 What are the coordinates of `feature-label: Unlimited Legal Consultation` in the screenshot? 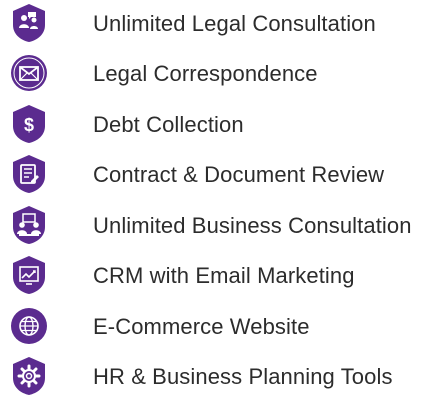 It's located at (234, 23).